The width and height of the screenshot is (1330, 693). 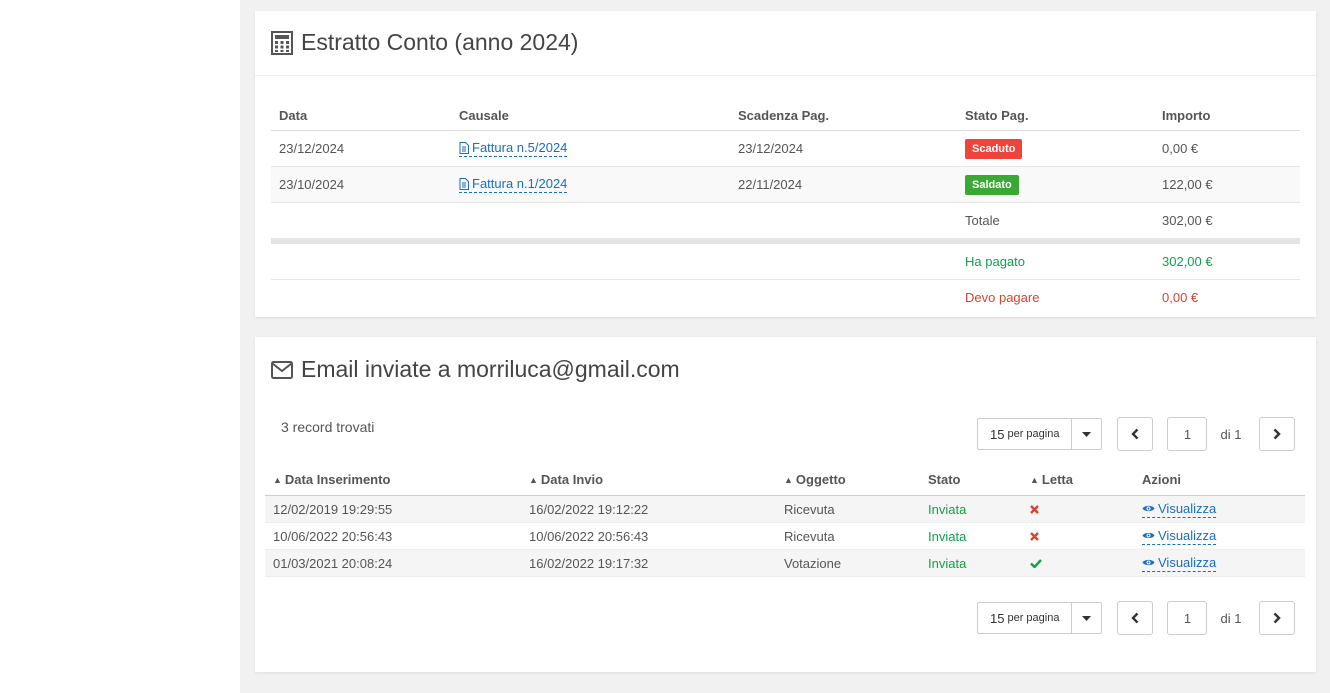 I want to click on row-causale: Fattura n.5/2024, so click(x=590, y=148).